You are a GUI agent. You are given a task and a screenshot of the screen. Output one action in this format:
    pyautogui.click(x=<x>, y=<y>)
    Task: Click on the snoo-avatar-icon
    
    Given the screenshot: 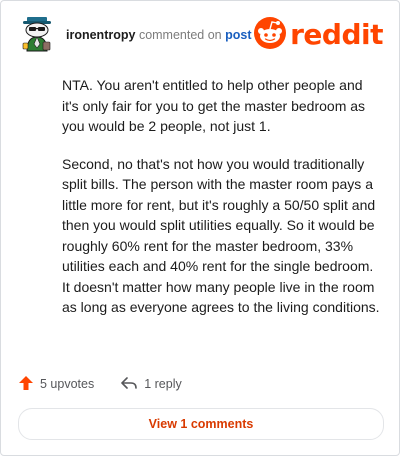 What is the action you would take?
    pyautogui.click(x=37, y=34)
    